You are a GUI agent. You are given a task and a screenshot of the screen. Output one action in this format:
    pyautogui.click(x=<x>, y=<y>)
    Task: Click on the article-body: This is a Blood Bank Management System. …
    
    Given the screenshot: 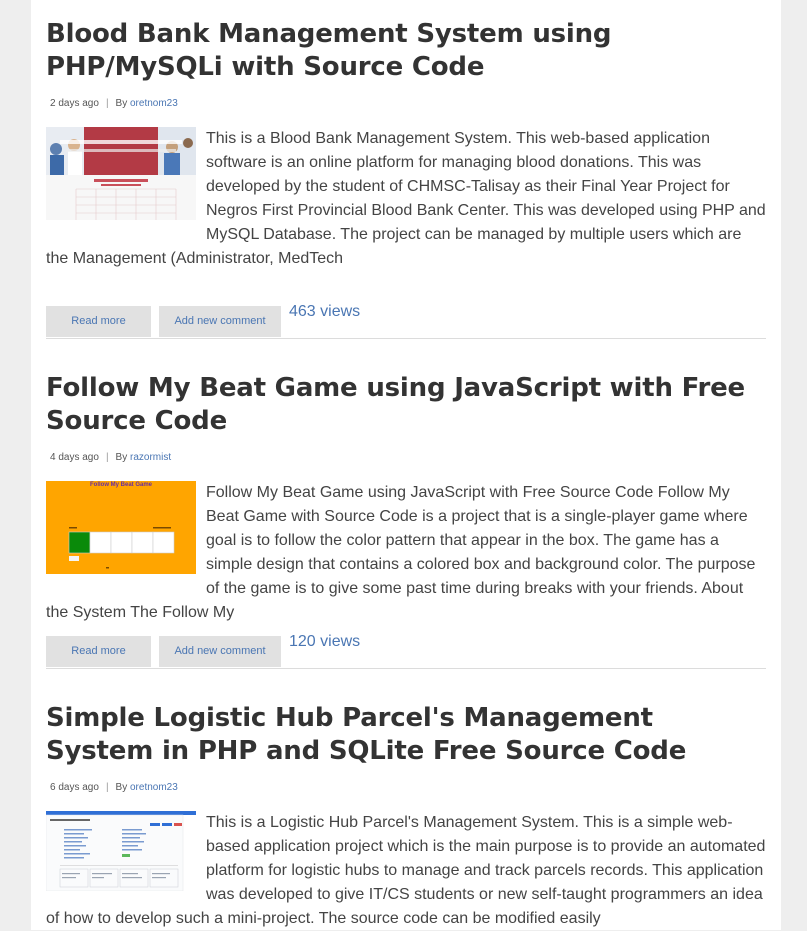 What is the action you would take?
    pyautogui.click(x=406, y=199)
    